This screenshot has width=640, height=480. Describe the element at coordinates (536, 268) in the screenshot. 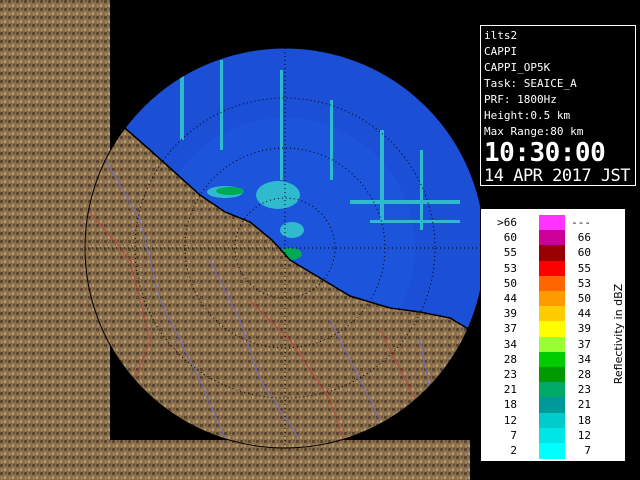

I see `legend-row: 53 55` at that location.